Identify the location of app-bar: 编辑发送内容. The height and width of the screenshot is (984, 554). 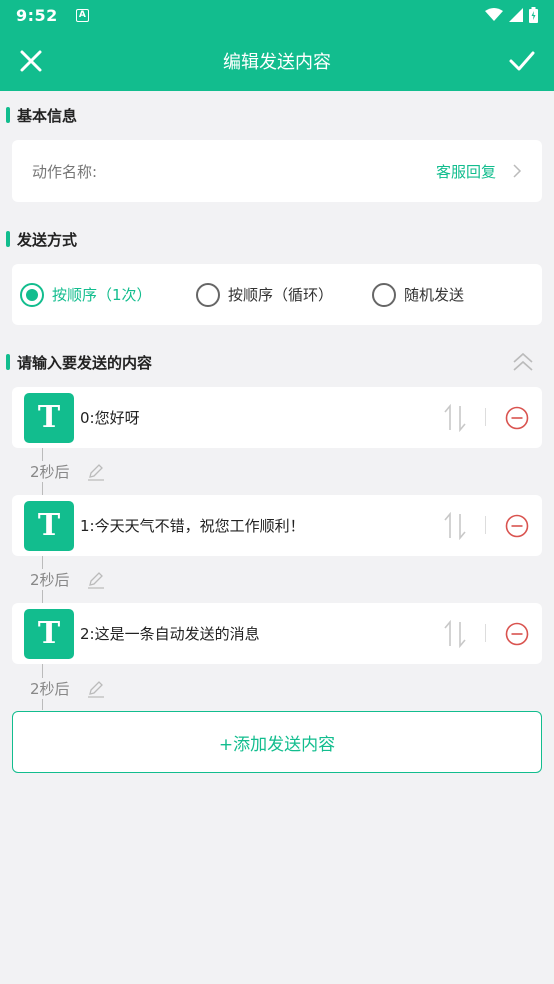
(277, 60).